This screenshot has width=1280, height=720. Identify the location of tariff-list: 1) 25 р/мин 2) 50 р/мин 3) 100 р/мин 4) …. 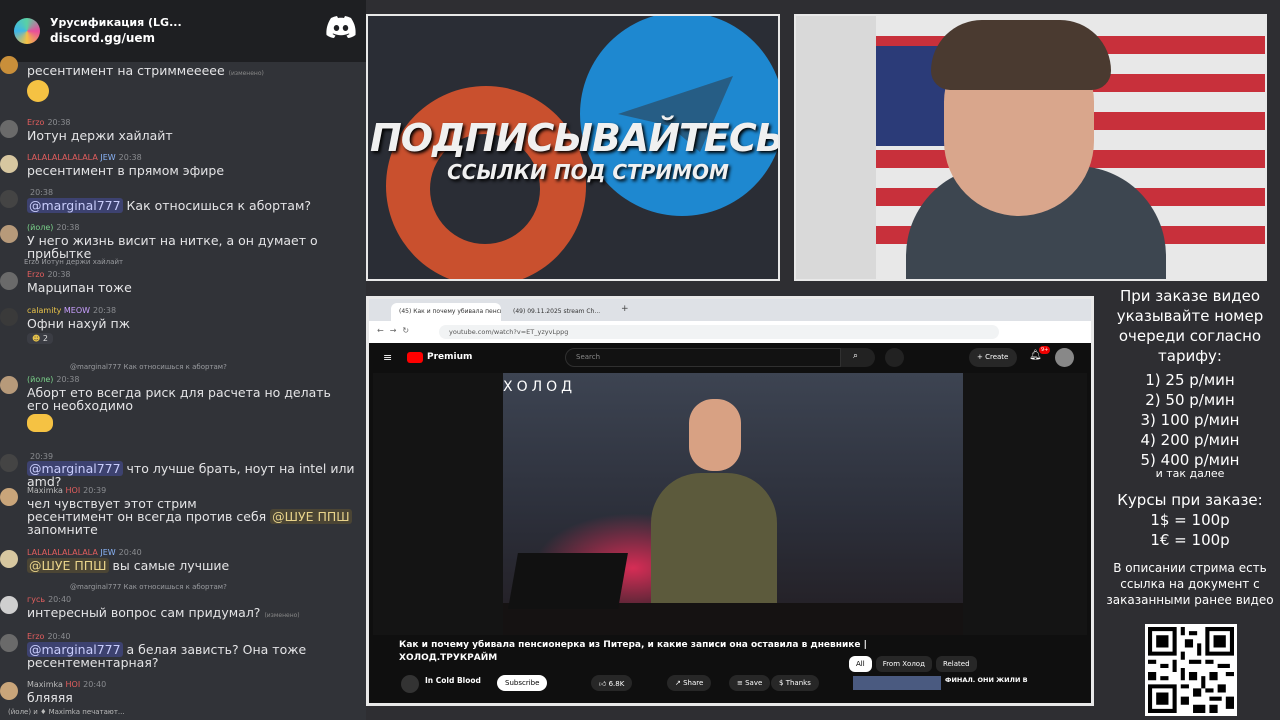
(1190, 420).